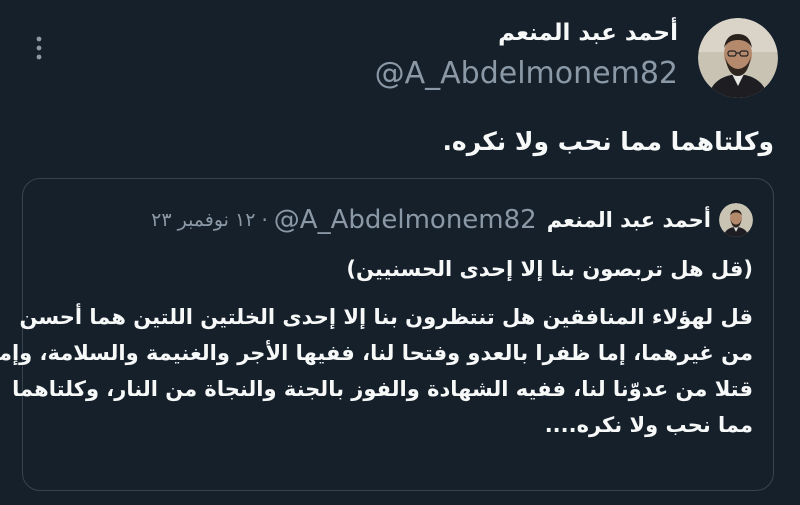  Describe the element at coordinates (588, 33) in the screenshot. I see `author-name: أحمد عبد المنعم` at that location.